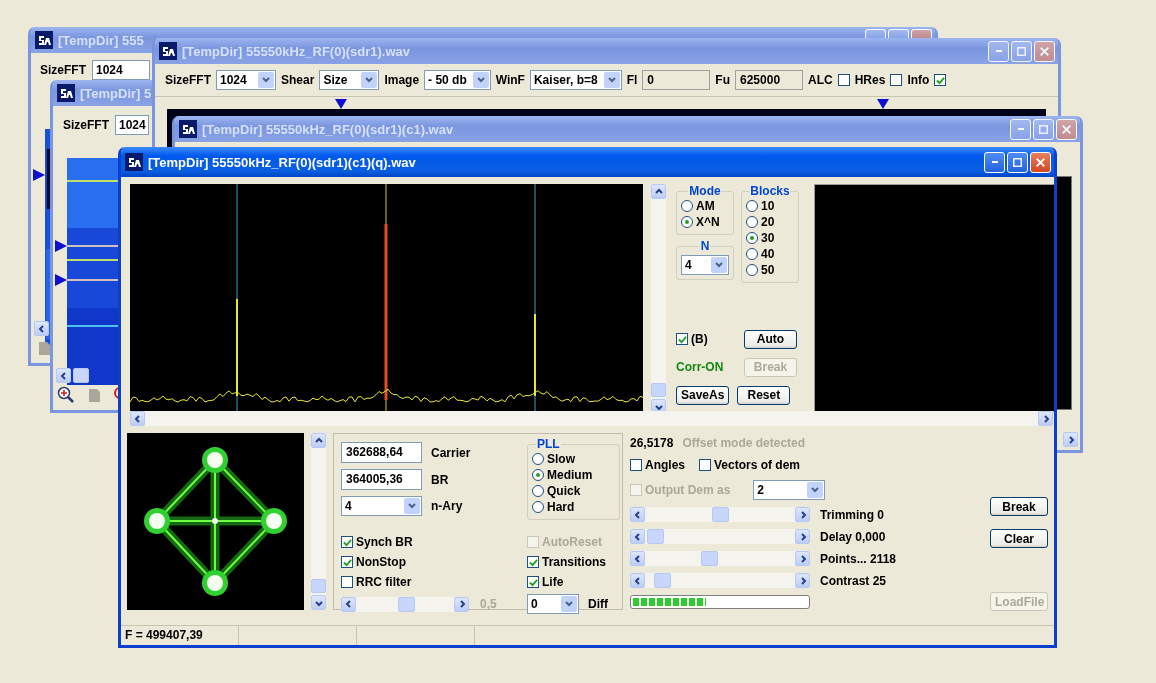  Describe the element at coordinates (750, 465) in the screenshot. I see `checkbox-option: Vectors of dem` at that location.